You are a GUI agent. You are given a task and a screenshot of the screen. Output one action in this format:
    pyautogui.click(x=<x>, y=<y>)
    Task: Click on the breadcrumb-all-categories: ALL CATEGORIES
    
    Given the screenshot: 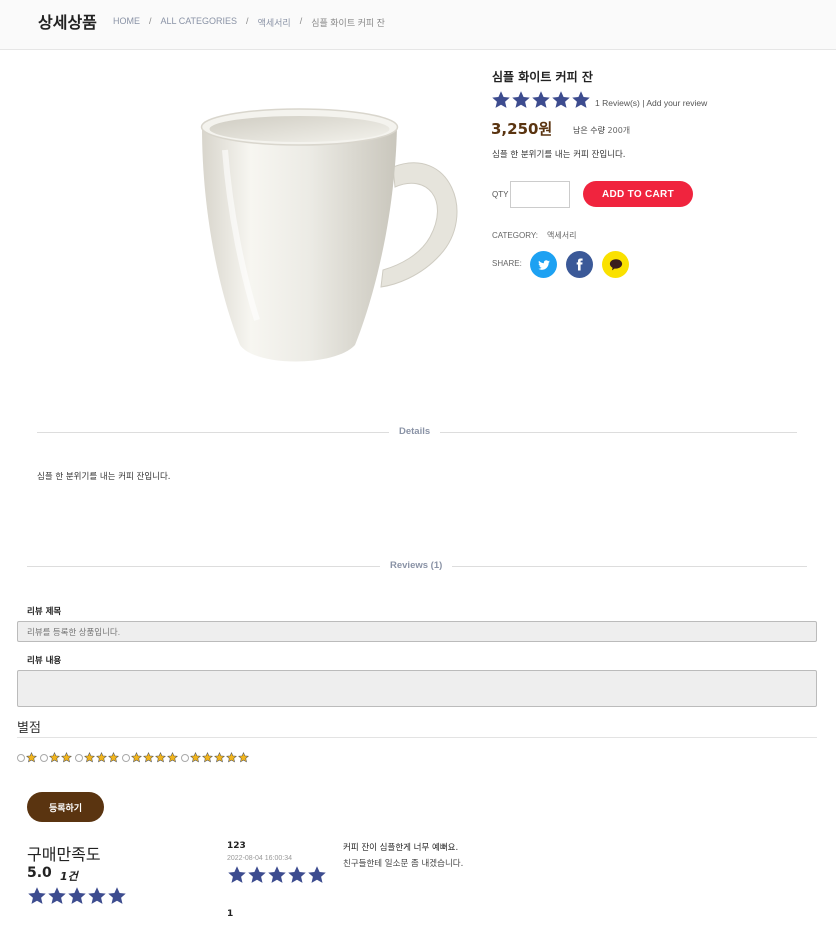 What is the action you would take?
    pyautogui.click(x=199, y=22)
    